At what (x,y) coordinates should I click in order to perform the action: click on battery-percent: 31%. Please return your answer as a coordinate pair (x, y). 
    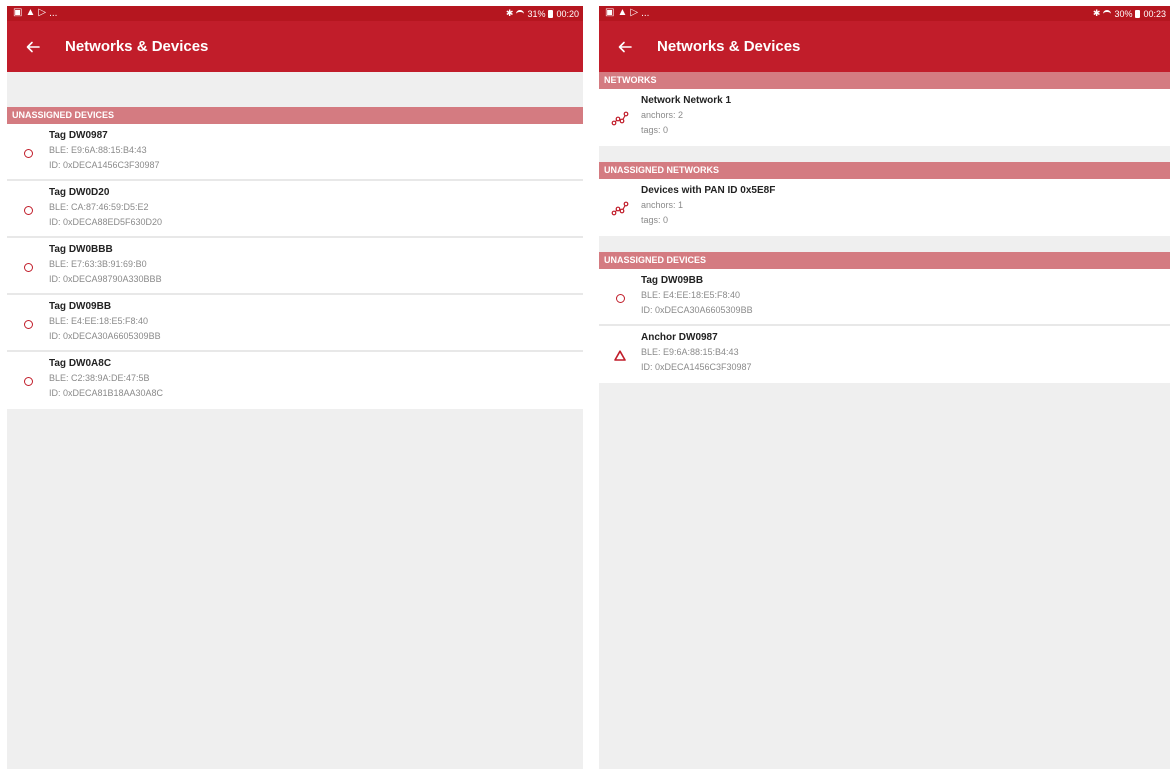
    Looking at the image, I should click on (536, 13).